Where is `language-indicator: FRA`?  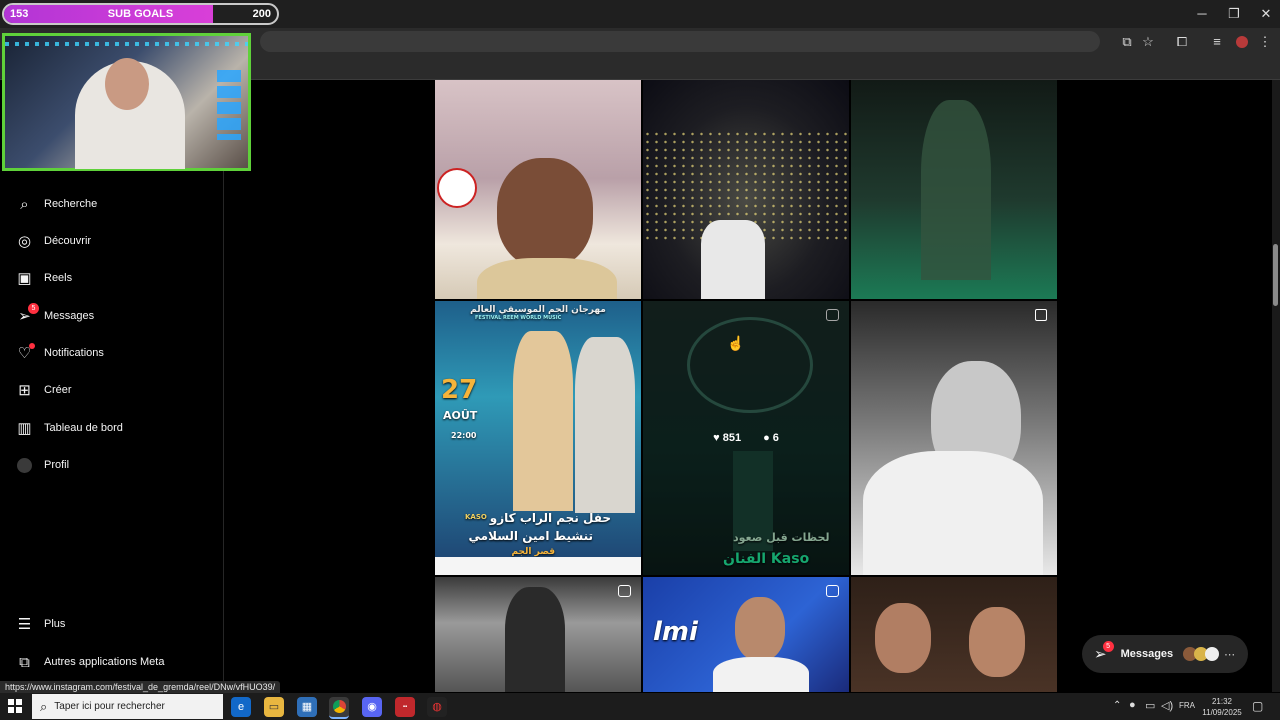 language-indicator: FRA is located at coordinates (1187, 705).